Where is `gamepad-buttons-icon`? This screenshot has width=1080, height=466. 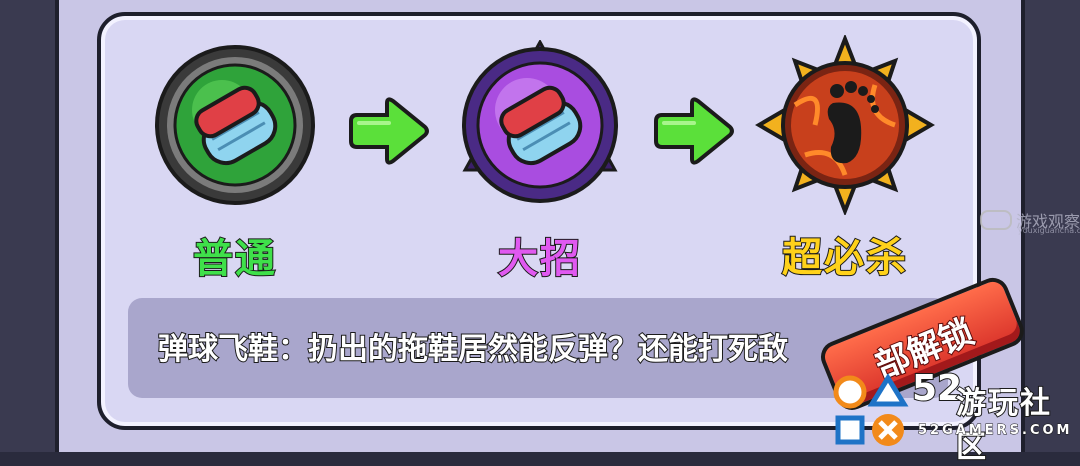
gamepad-buttons-icon is located at coordinates (871, 410).